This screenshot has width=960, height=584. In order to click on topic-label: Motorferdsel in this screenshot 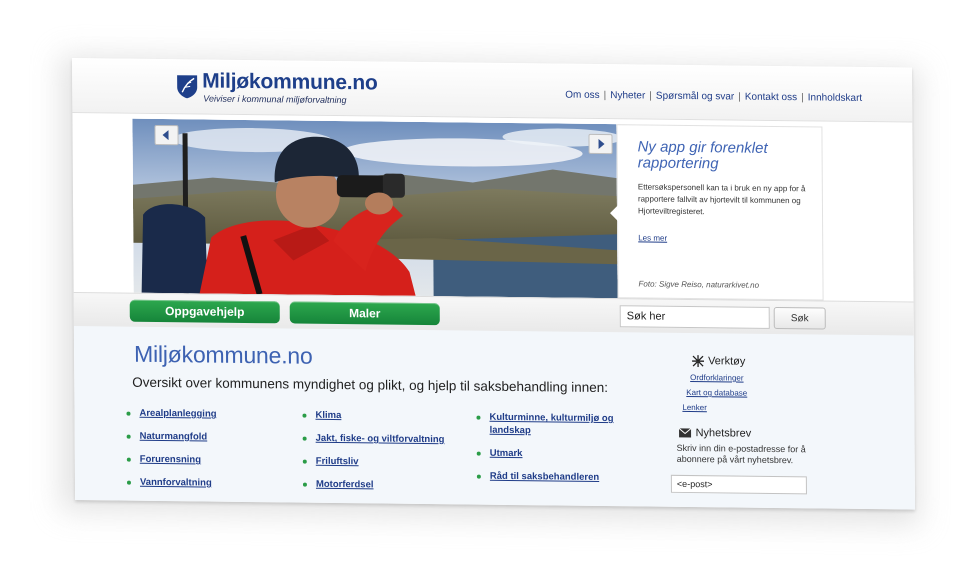, I will do `click(344, 484)`.